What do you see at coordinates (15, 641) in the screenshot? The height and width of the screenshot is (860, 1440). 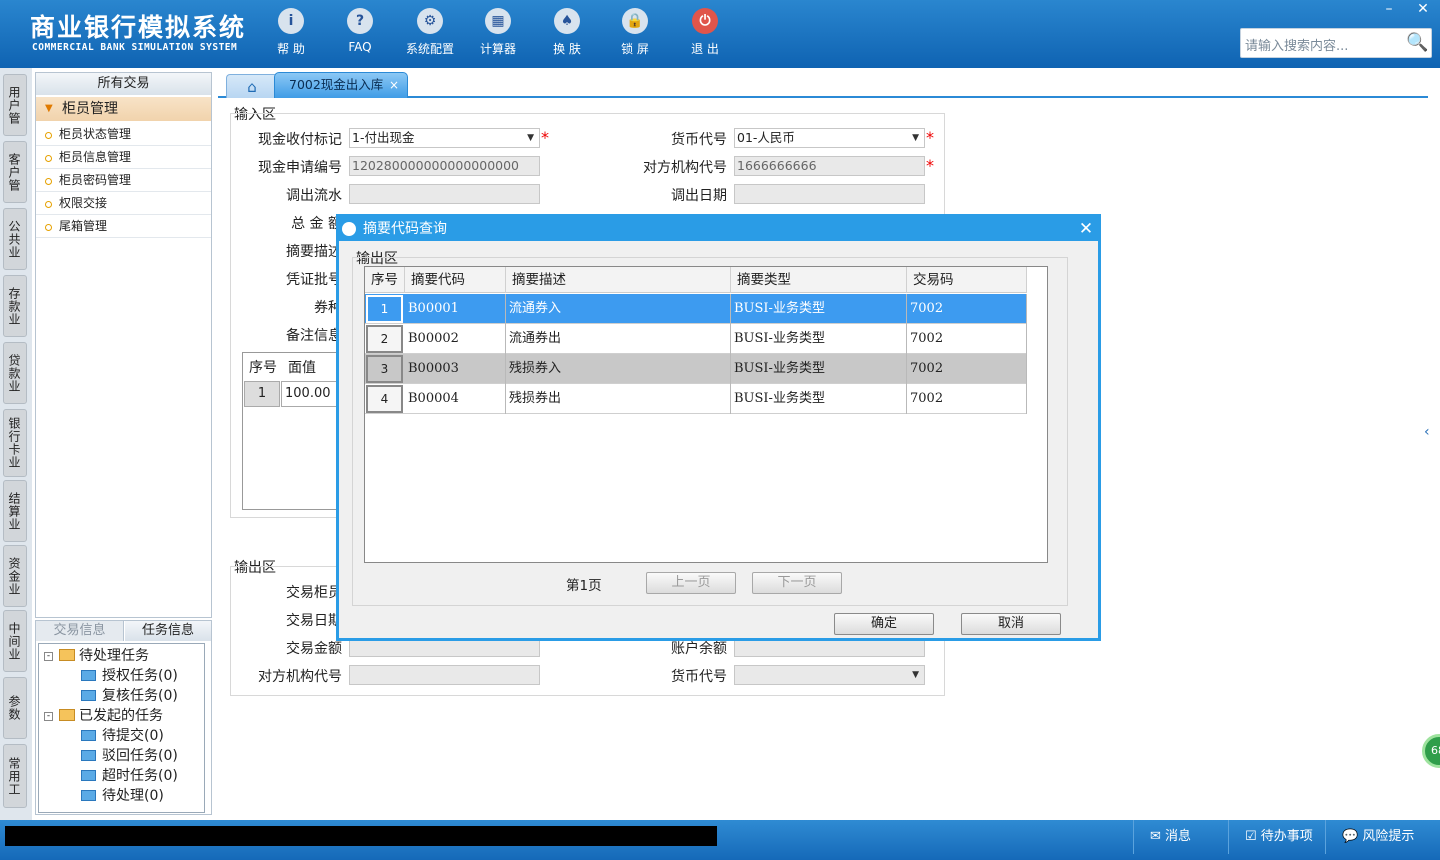 I see `left-tab-intermediate: 中间业务` at bounding box center [15, 641].